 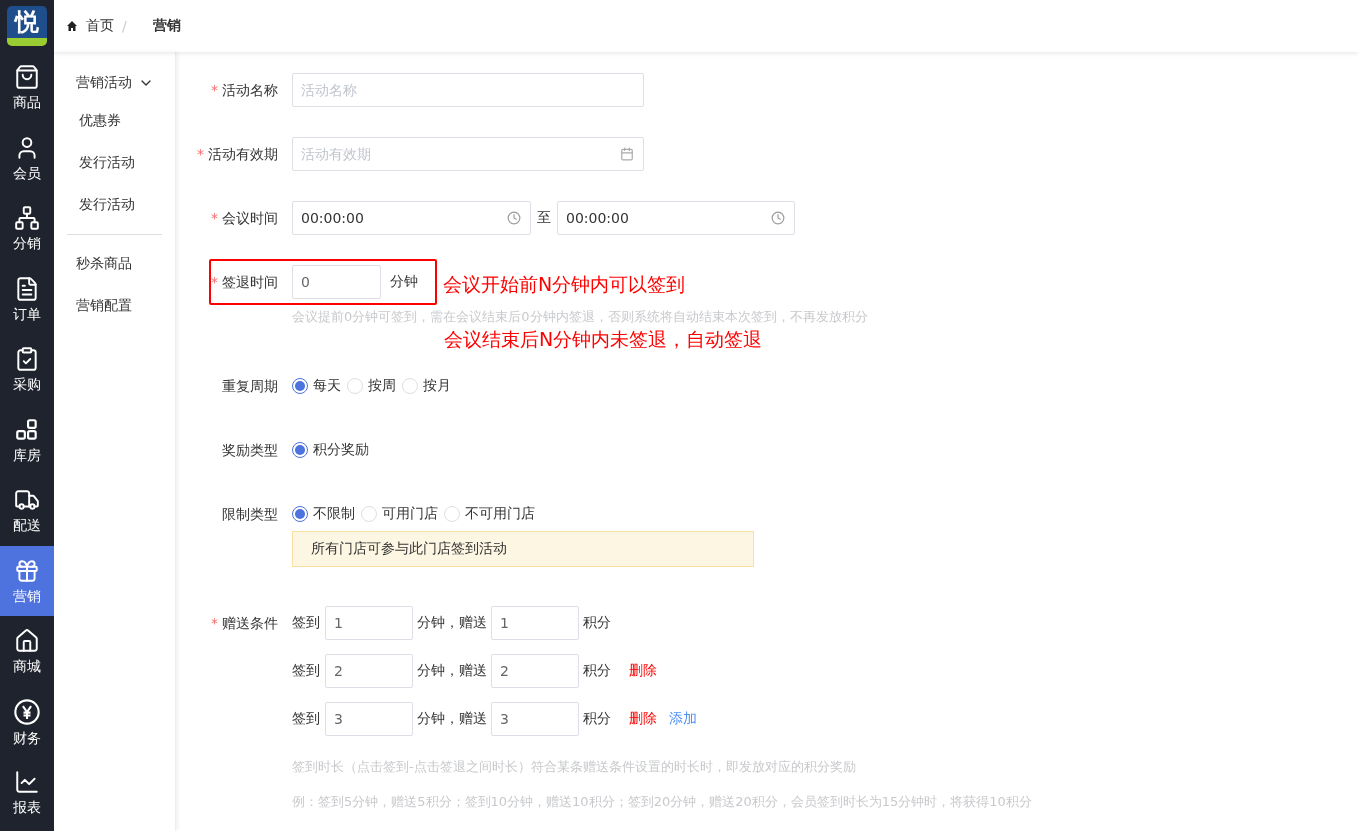 I want to click on network-icon, so click(x=27, y=218).